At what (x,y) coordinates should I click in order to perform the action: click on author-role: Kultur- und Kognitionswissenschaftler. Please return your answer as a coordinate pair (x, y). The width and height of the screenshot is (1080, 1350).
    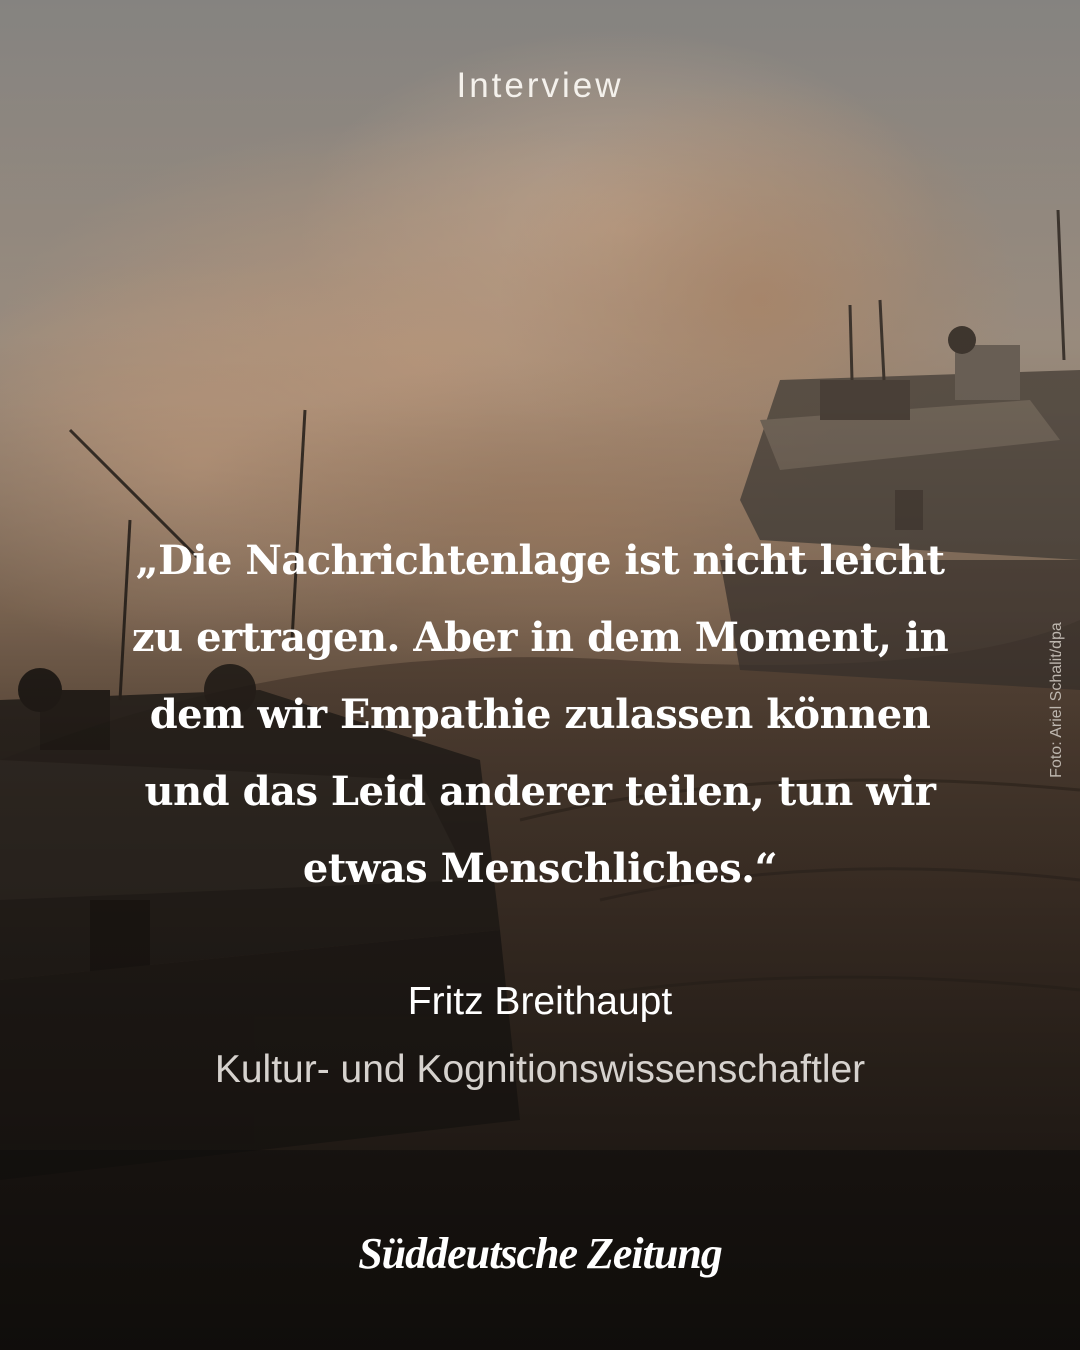
    Looking at the image, I should click on (540, 1069).